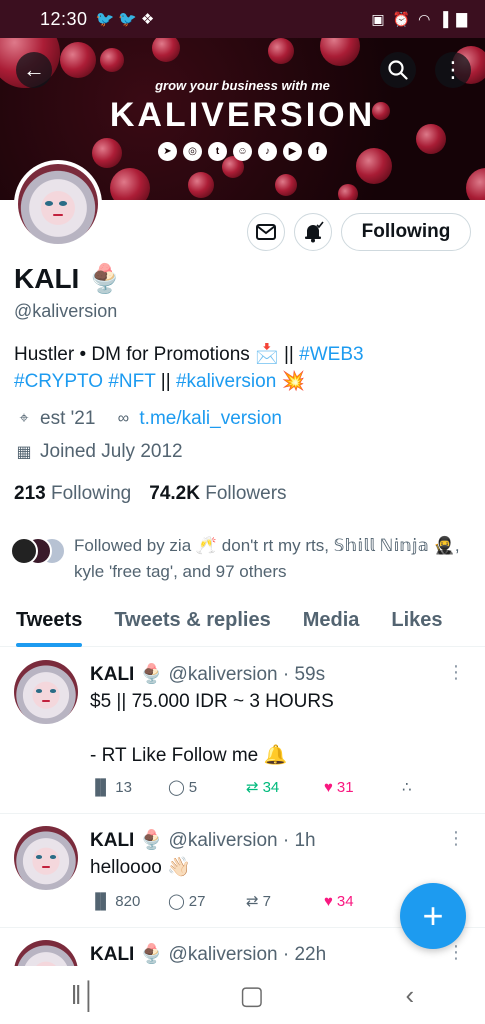  Describe the element at coordinates (247, 954) in the screenshot. I see `tweet-meta: @kaliversion · 22h` at that location.